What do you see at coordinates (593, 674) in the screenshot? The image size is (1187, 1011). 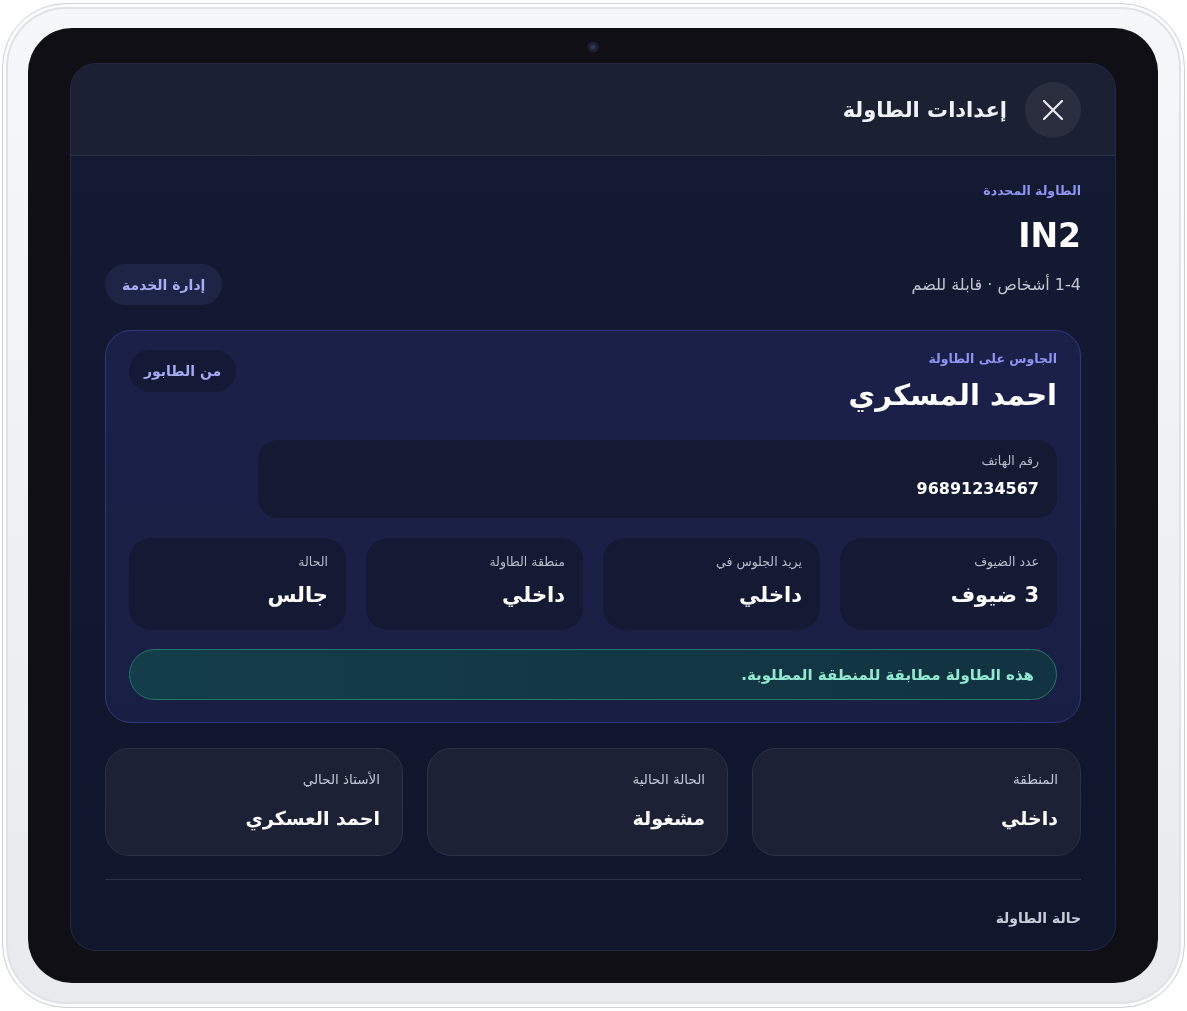 I see `match-notice: هذه الطاولة مطابقة للمنطقة المطلوبة.` at bounding box center [593, 674].